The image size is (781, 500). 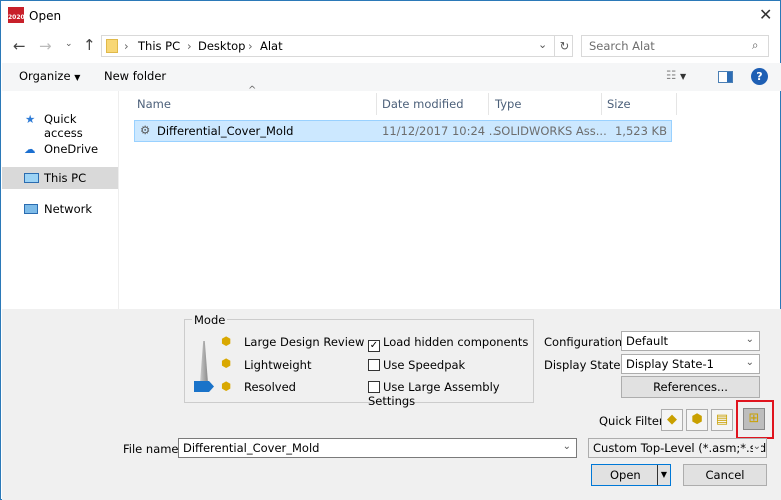 I want to click on sidebar-item-label: OneDrive, so click(x=71, y=149).